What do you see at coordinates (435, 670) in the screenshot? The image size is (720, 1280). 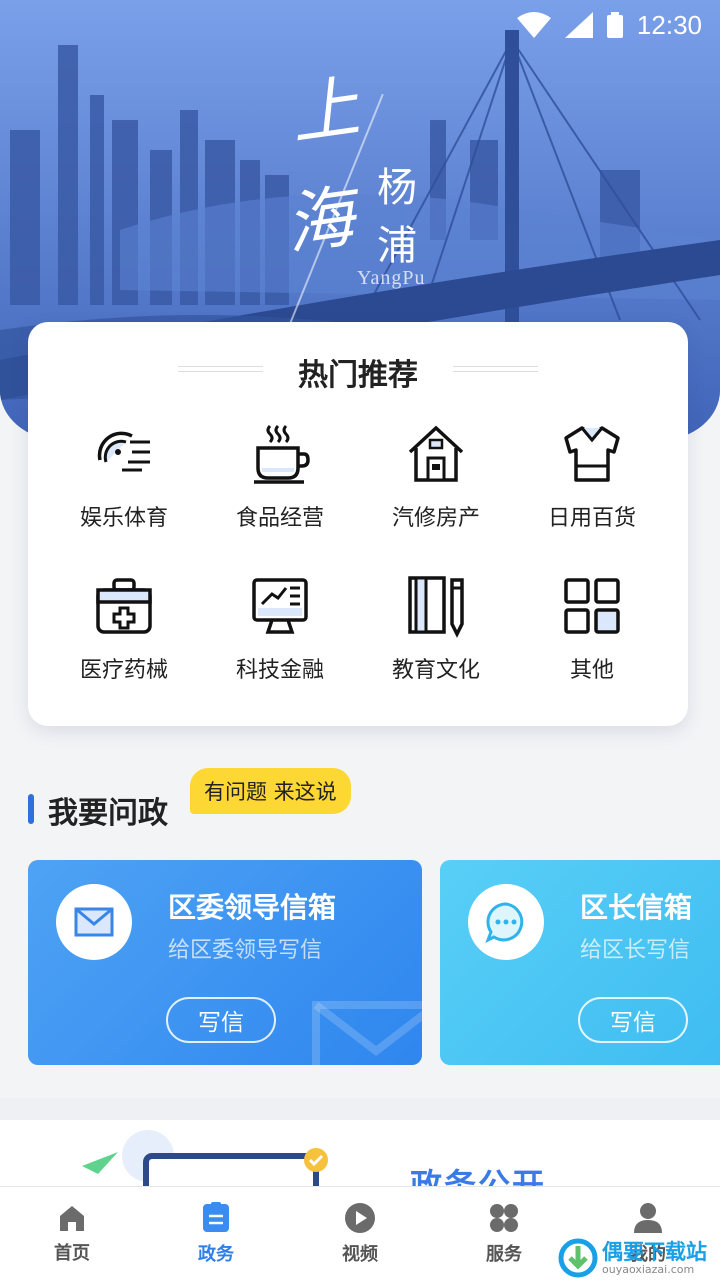 I see `category-label: 教育文化` at bounding box center [435, 670].